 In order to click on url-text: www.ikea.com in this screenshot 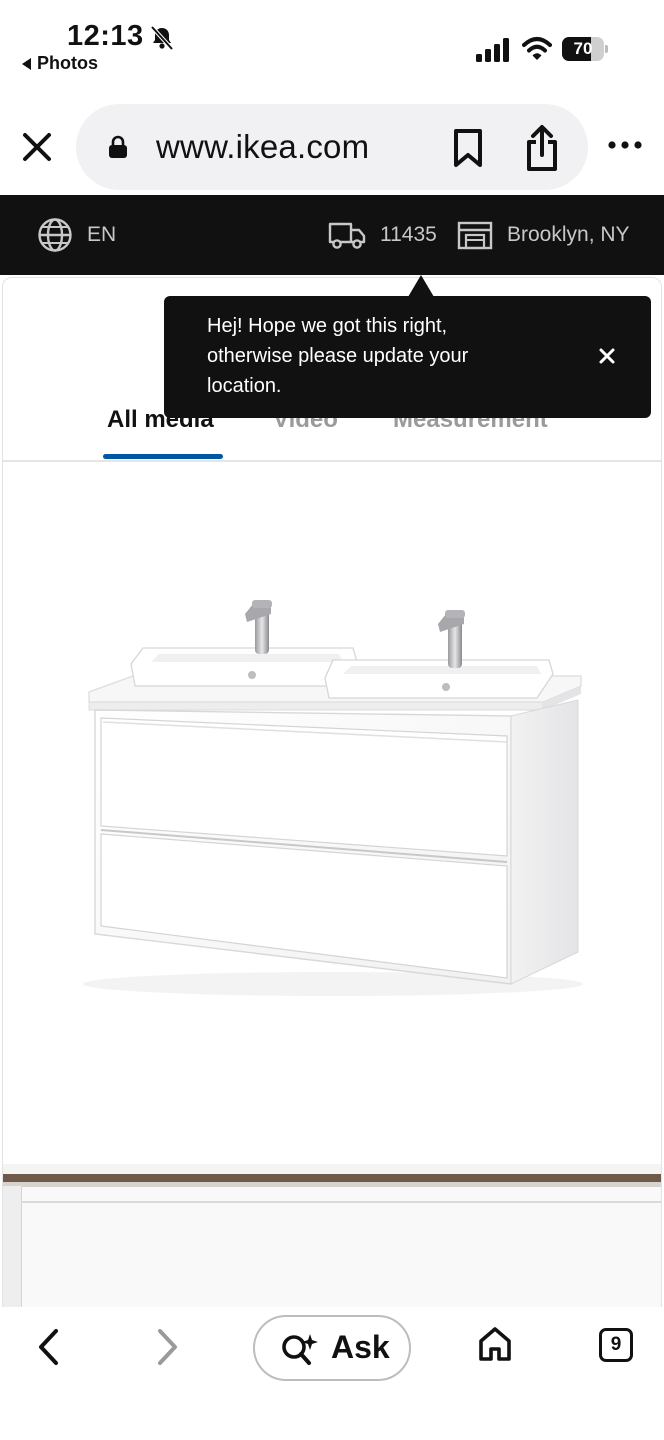, I will do `click(263, 146)`.